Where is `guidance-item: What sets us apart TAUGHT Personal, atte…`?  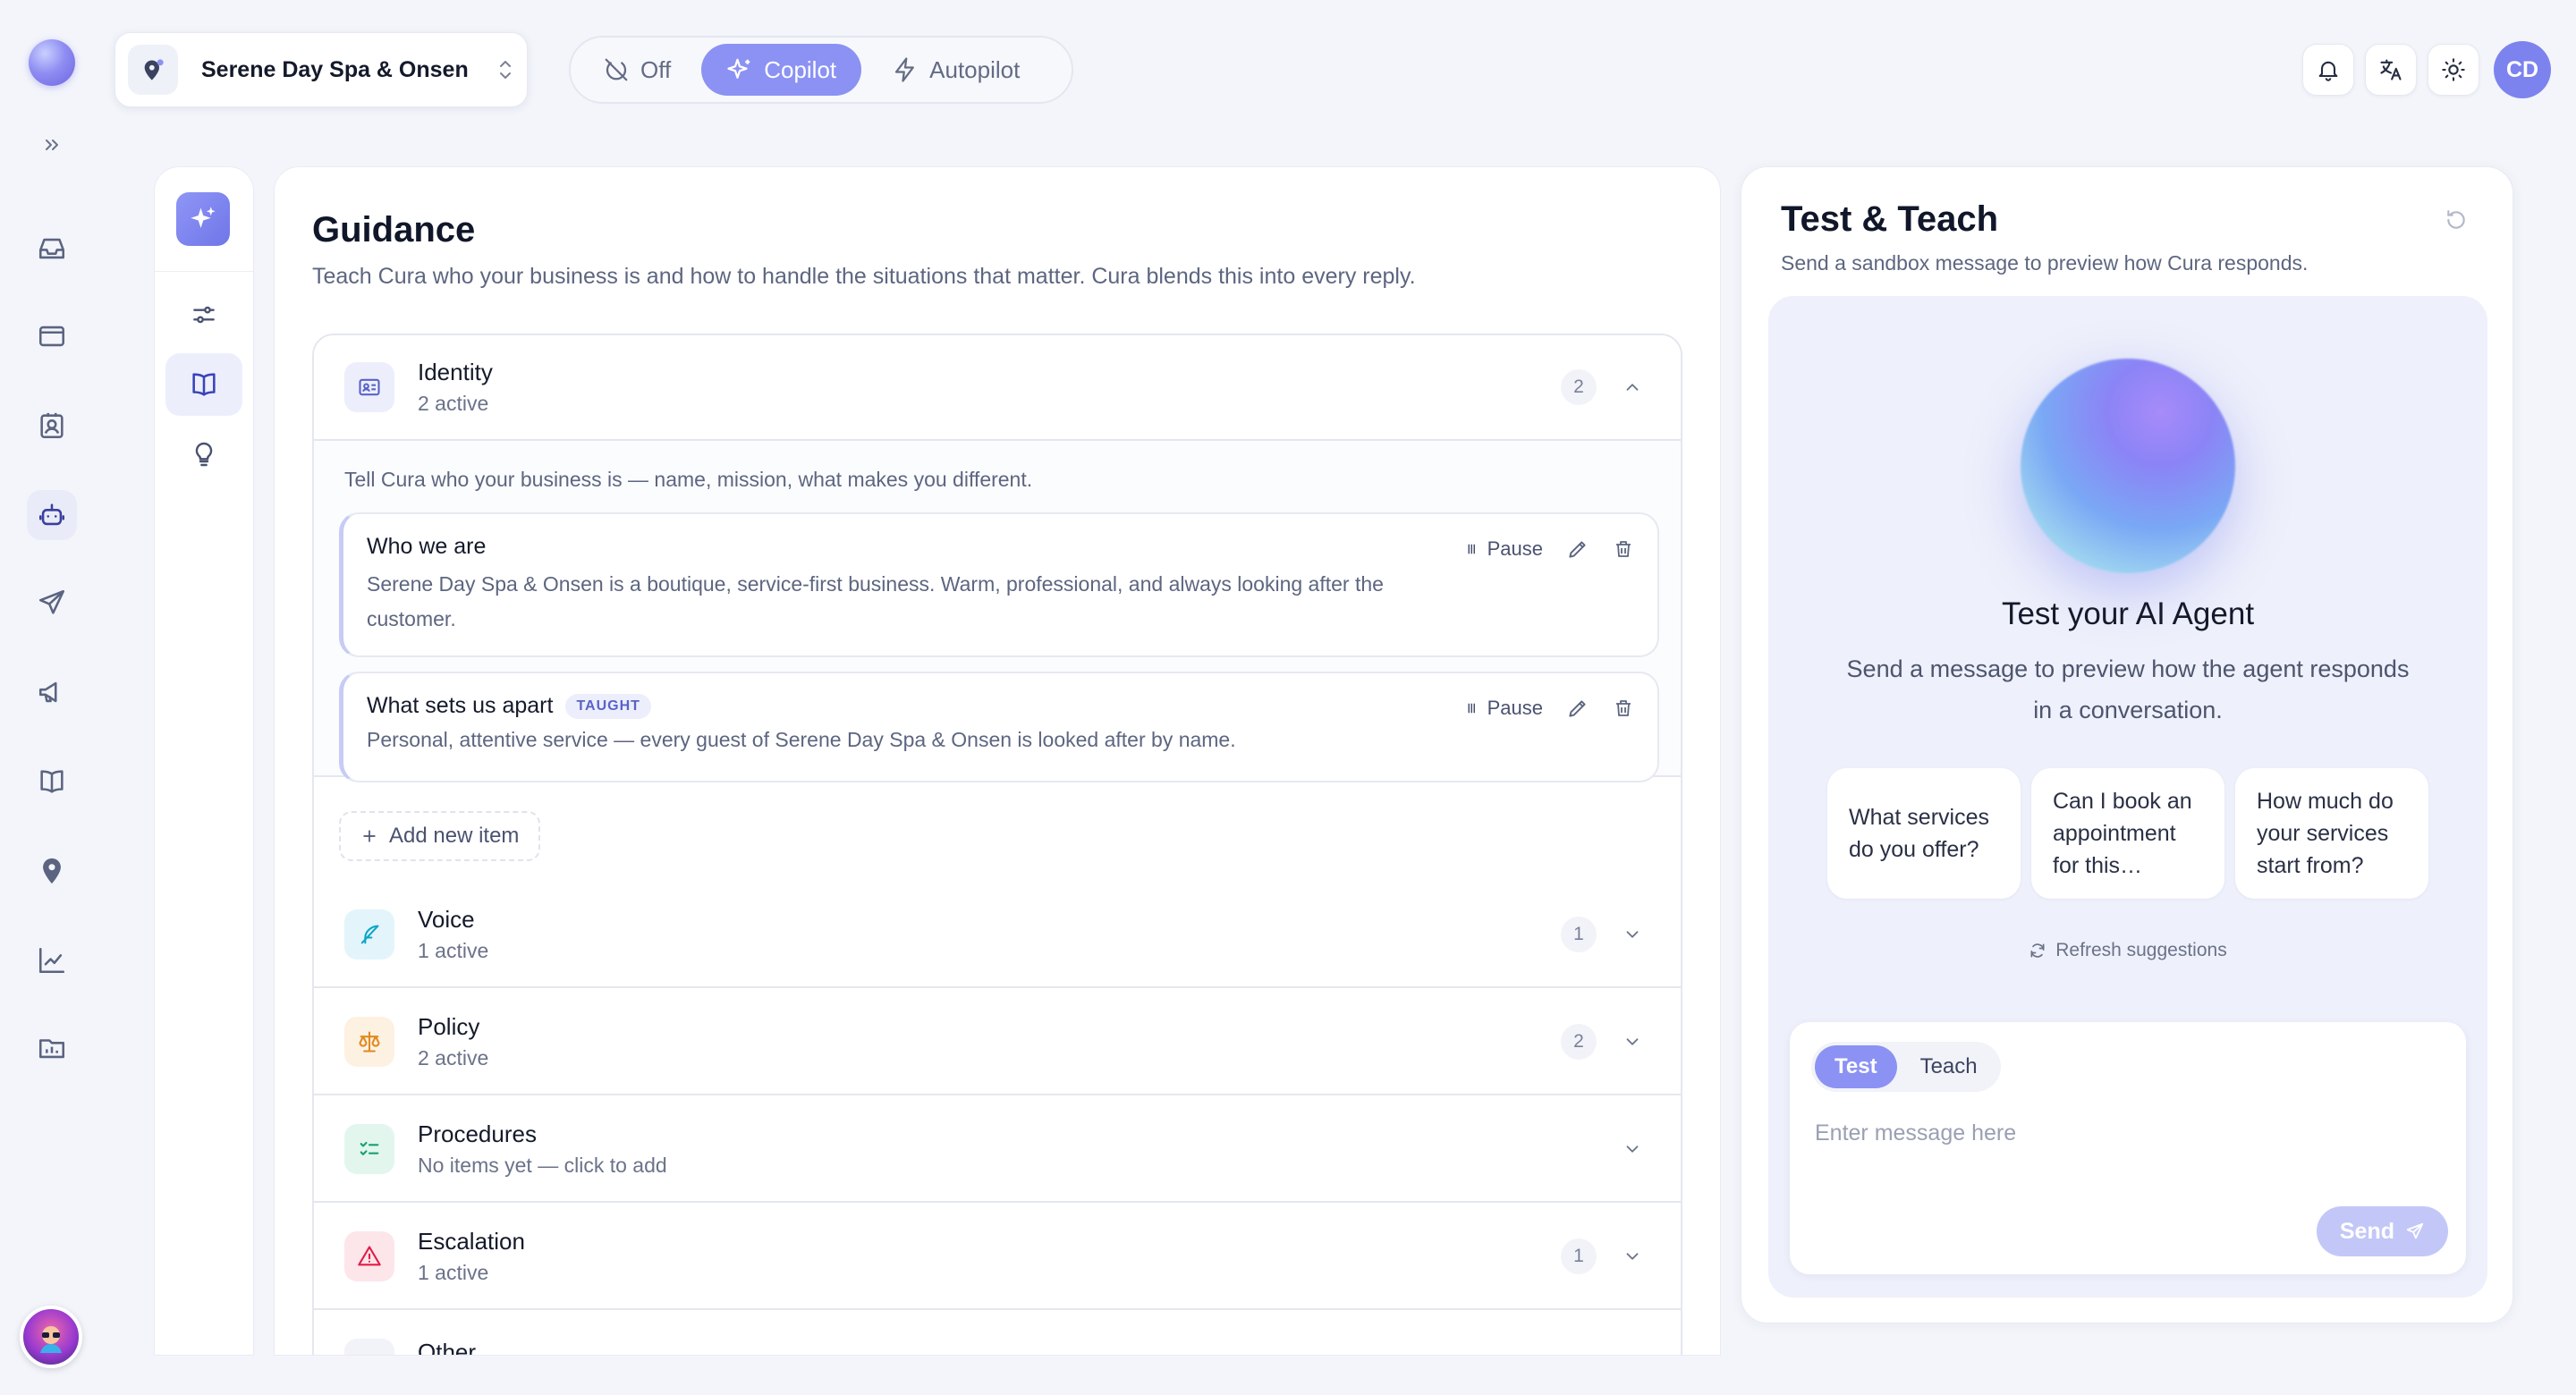 guidance-item: What sets us apart TAUGHT Personal, atte… is located at coordinates (999, 727).